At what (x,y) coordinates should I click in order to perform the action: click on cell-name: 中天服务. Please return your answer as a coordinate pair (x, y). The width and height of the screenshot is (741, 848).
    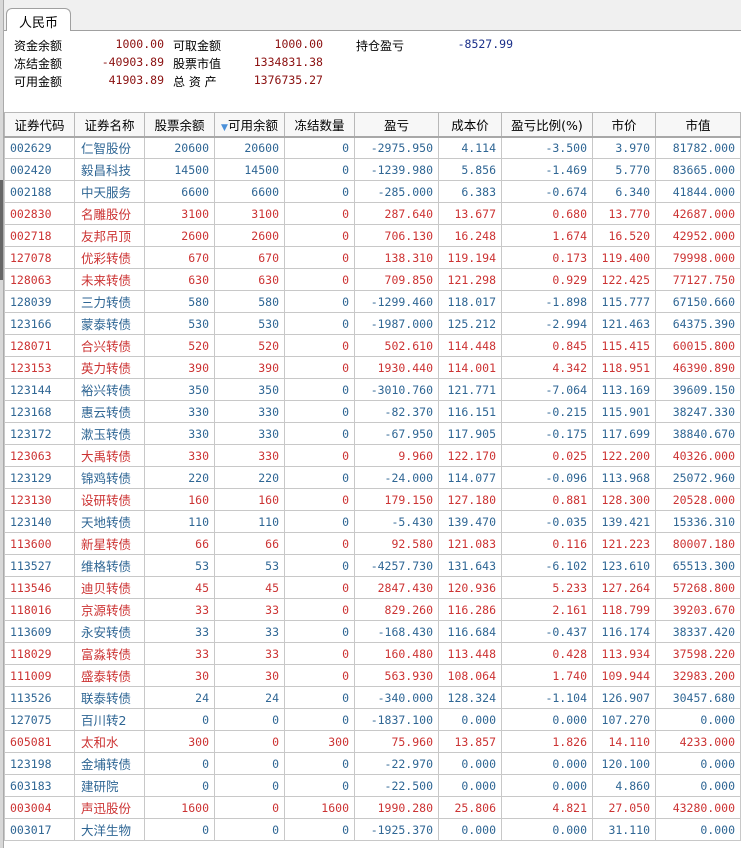
    Looking at the image, I should click on (109, 191).